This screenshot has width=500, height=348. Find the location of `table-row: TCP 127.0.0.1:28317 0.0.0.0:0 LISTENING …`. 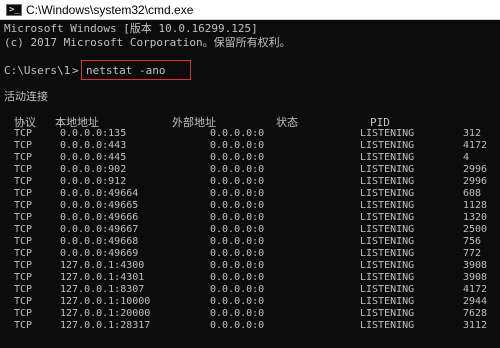

table-row: TCP 127.0.0.1:28317 0.0.0.0:0 LISTENING … is located at coordinates (250, 326).